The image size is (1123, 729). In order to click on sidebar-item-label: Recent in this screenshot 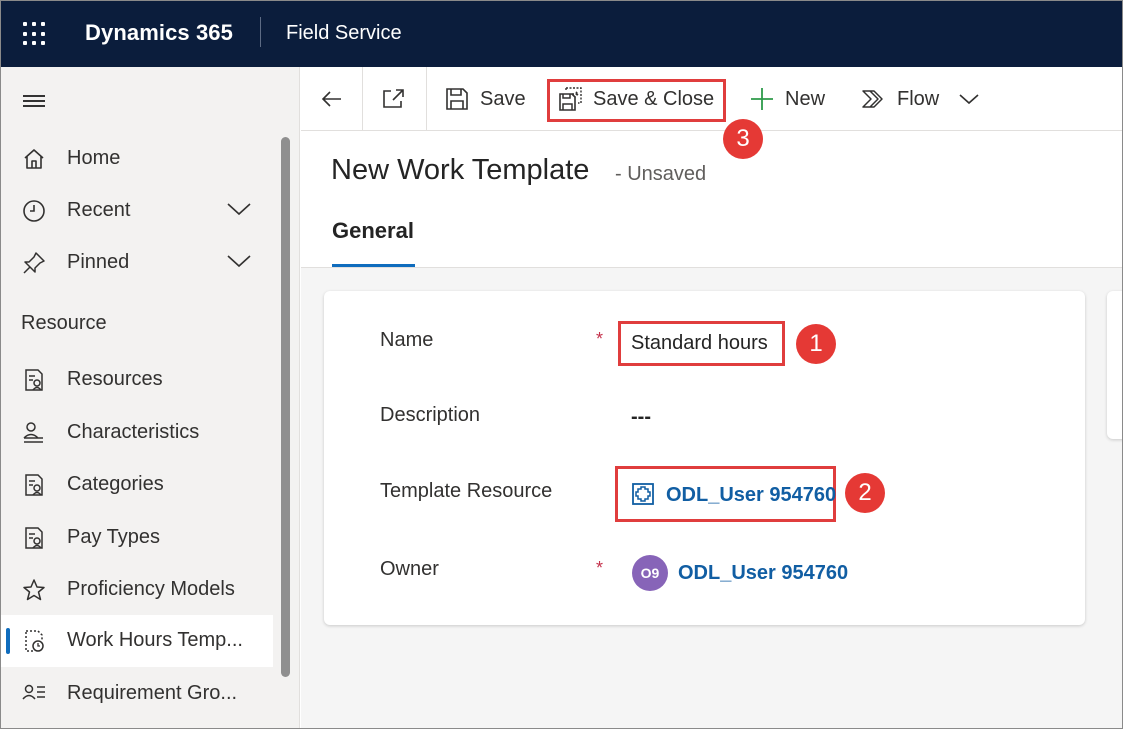, I will do `click(99, 210)`.